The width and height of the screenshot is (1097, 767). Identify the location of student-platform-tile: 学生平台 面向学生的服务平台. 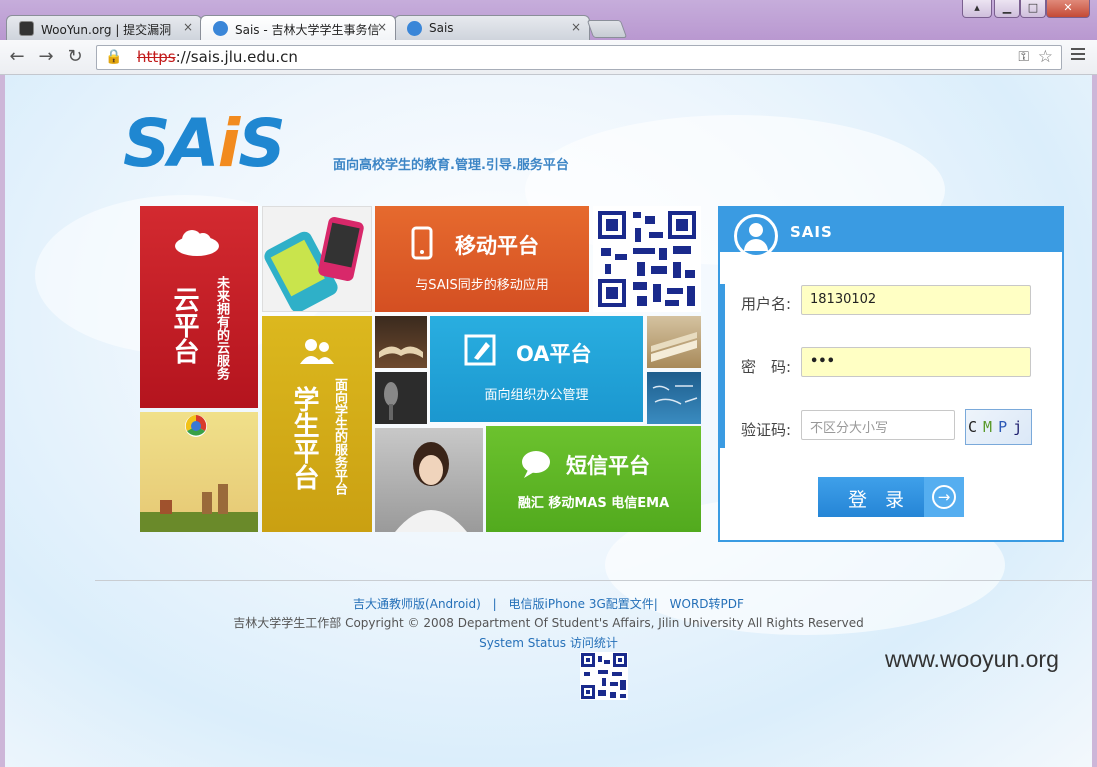
(317, 424).